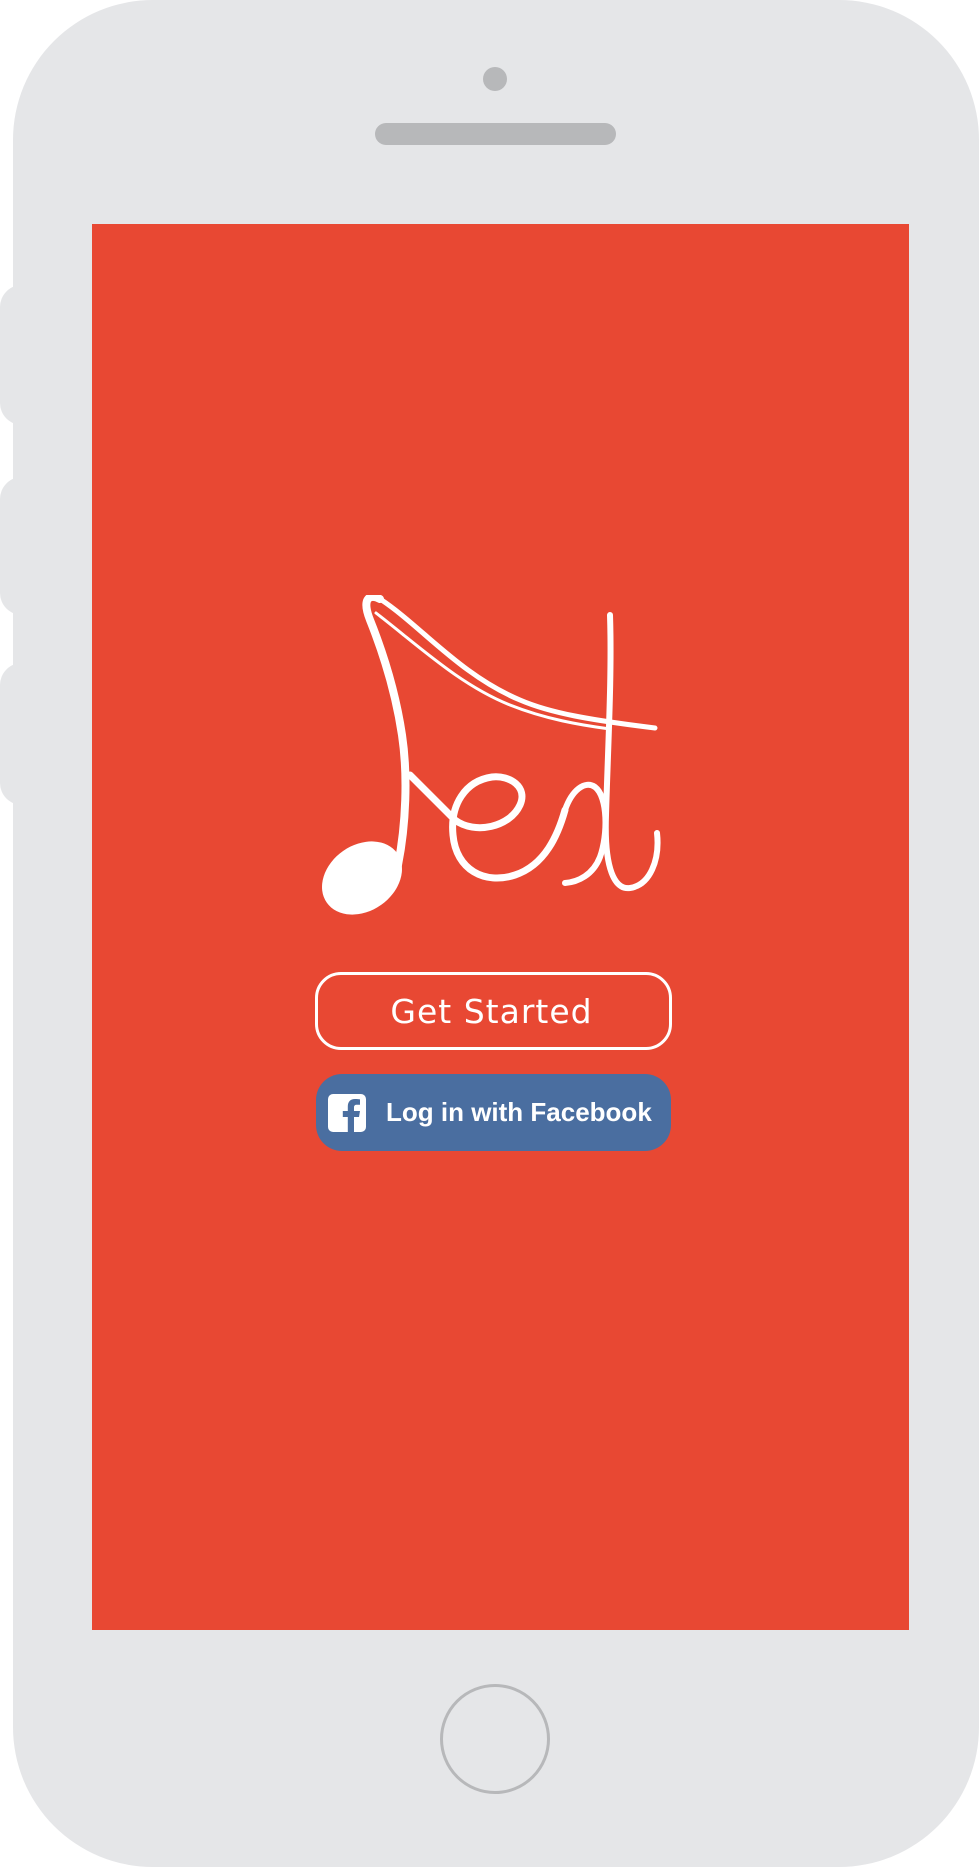 Image resolution: width=979 pixels, height=1867 pixels. What do you see at coordinates (491, 755) in the screenshot?
I see `fest-logo-icon` at bounding box center [491, 755].